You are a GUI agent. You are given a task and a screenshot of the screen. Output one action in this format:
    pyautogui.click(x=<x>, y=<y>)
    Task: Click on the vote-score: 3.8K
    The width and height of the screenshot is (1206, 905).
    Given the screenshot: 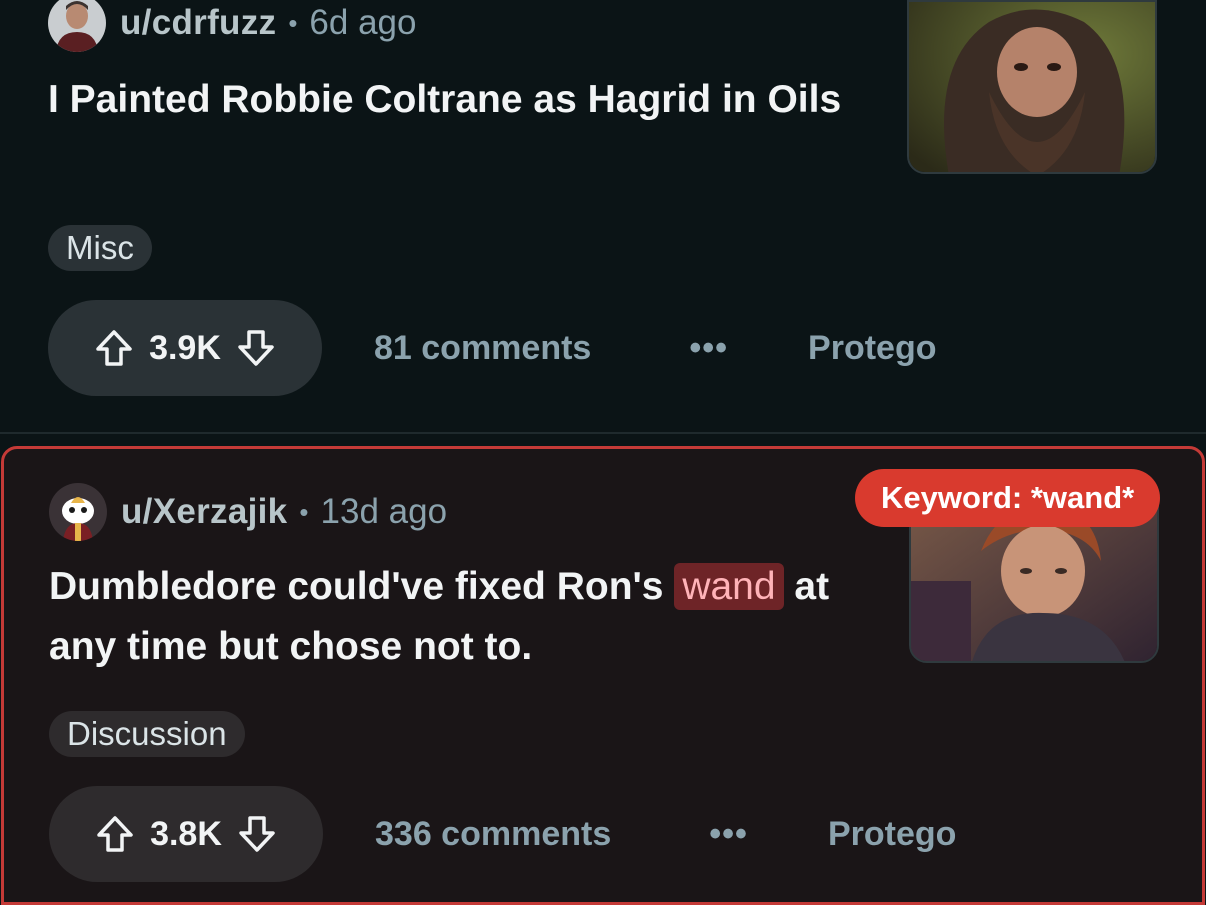 What is the action you would take?
    pyautogui.click(x=186, y=833)
    